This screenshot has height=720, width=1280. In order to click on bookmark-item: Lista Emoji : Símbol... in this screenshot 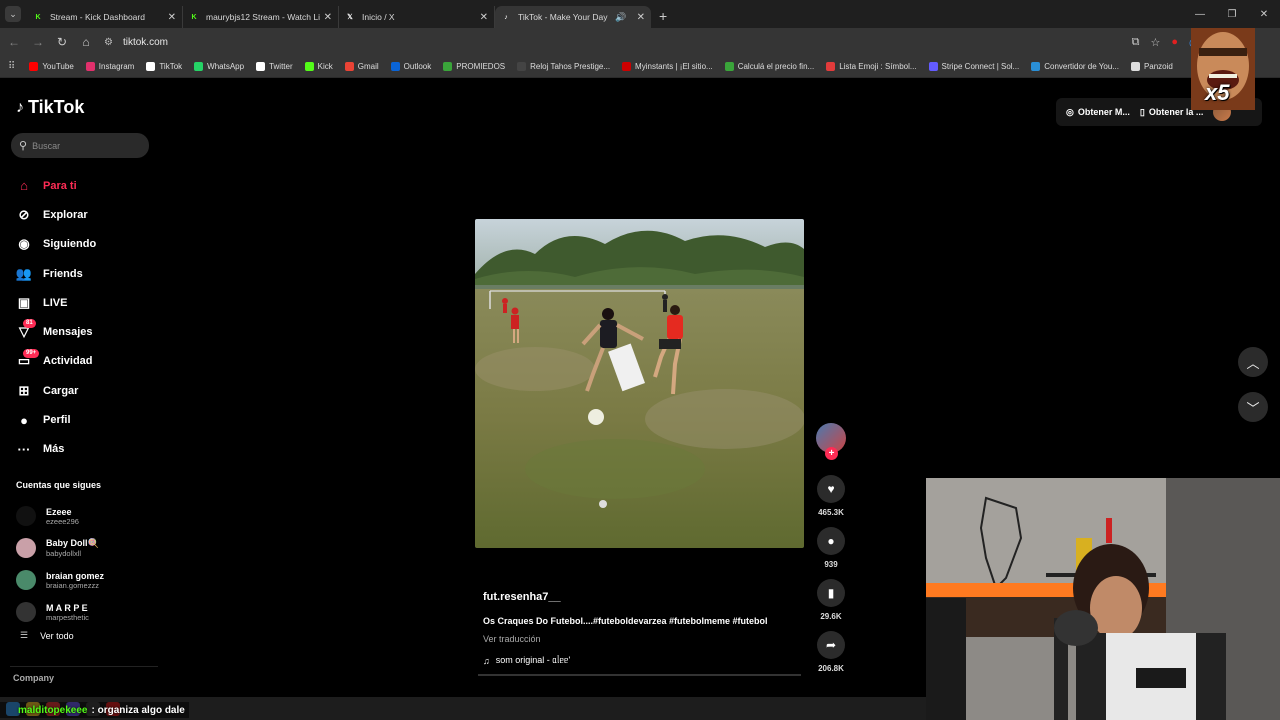, I will do `click(871, 66)`.